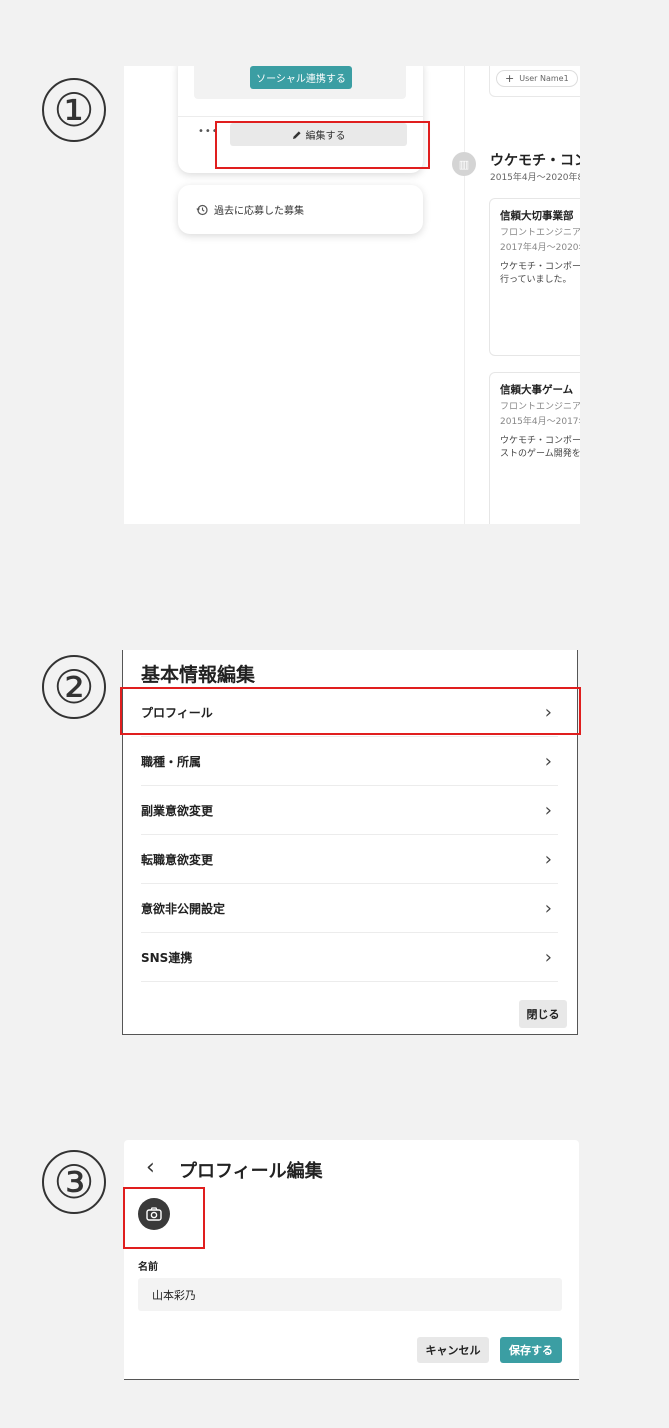  Describe the element at coordinates (349, 908) in the screenshot. I see `menu-item-motivation-privacy: 意欲非公開設定 ›` at that location.